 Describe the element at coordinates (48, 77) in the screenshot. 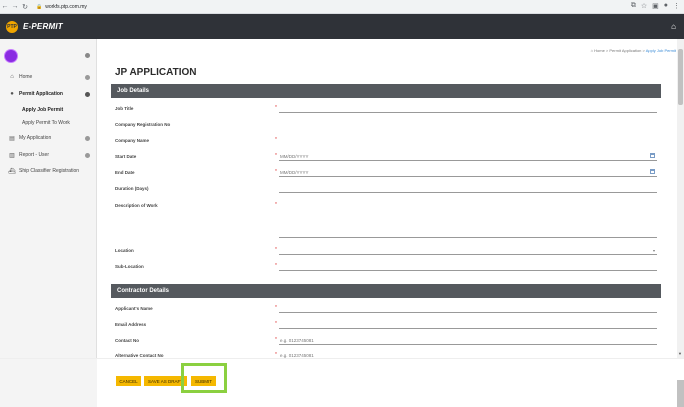

I see `sidebar-item-home: ⌂ Home` at that location.